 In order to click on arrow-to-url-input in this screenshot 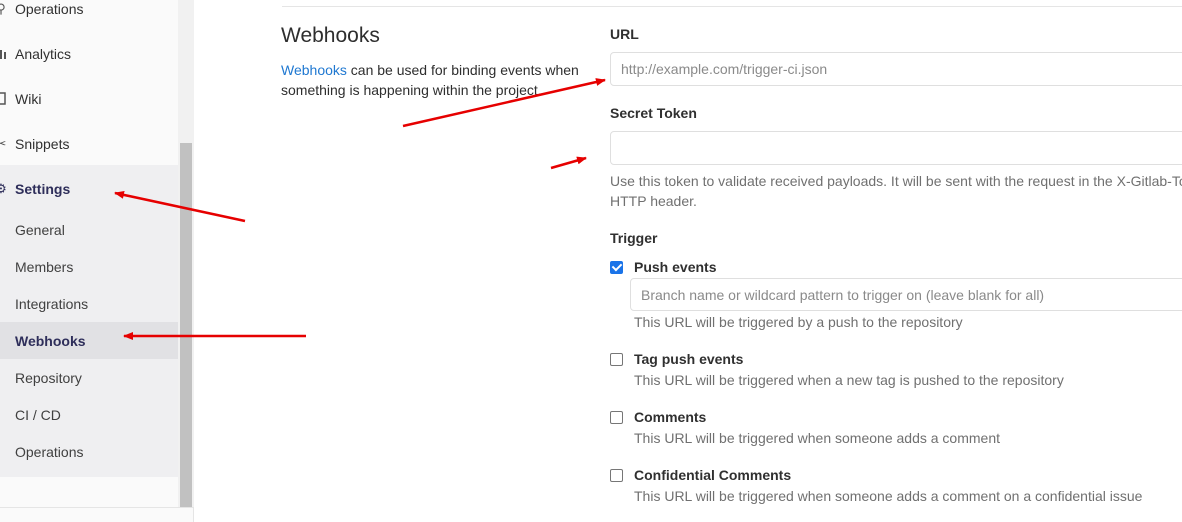, I will do `click(504, 103)`.